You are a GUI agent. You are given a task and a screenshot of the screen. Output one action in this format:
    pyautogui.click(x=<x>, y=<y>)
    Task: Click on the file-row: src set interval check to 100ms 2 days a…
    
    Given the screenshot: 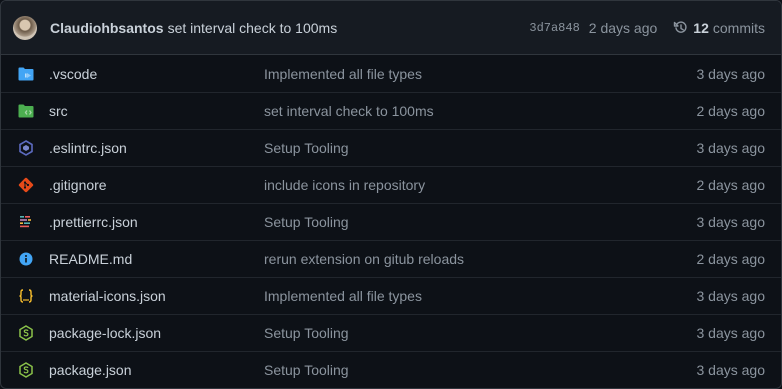 What is the action you would take?
    pyautogui.click(x=391, y=110)
    